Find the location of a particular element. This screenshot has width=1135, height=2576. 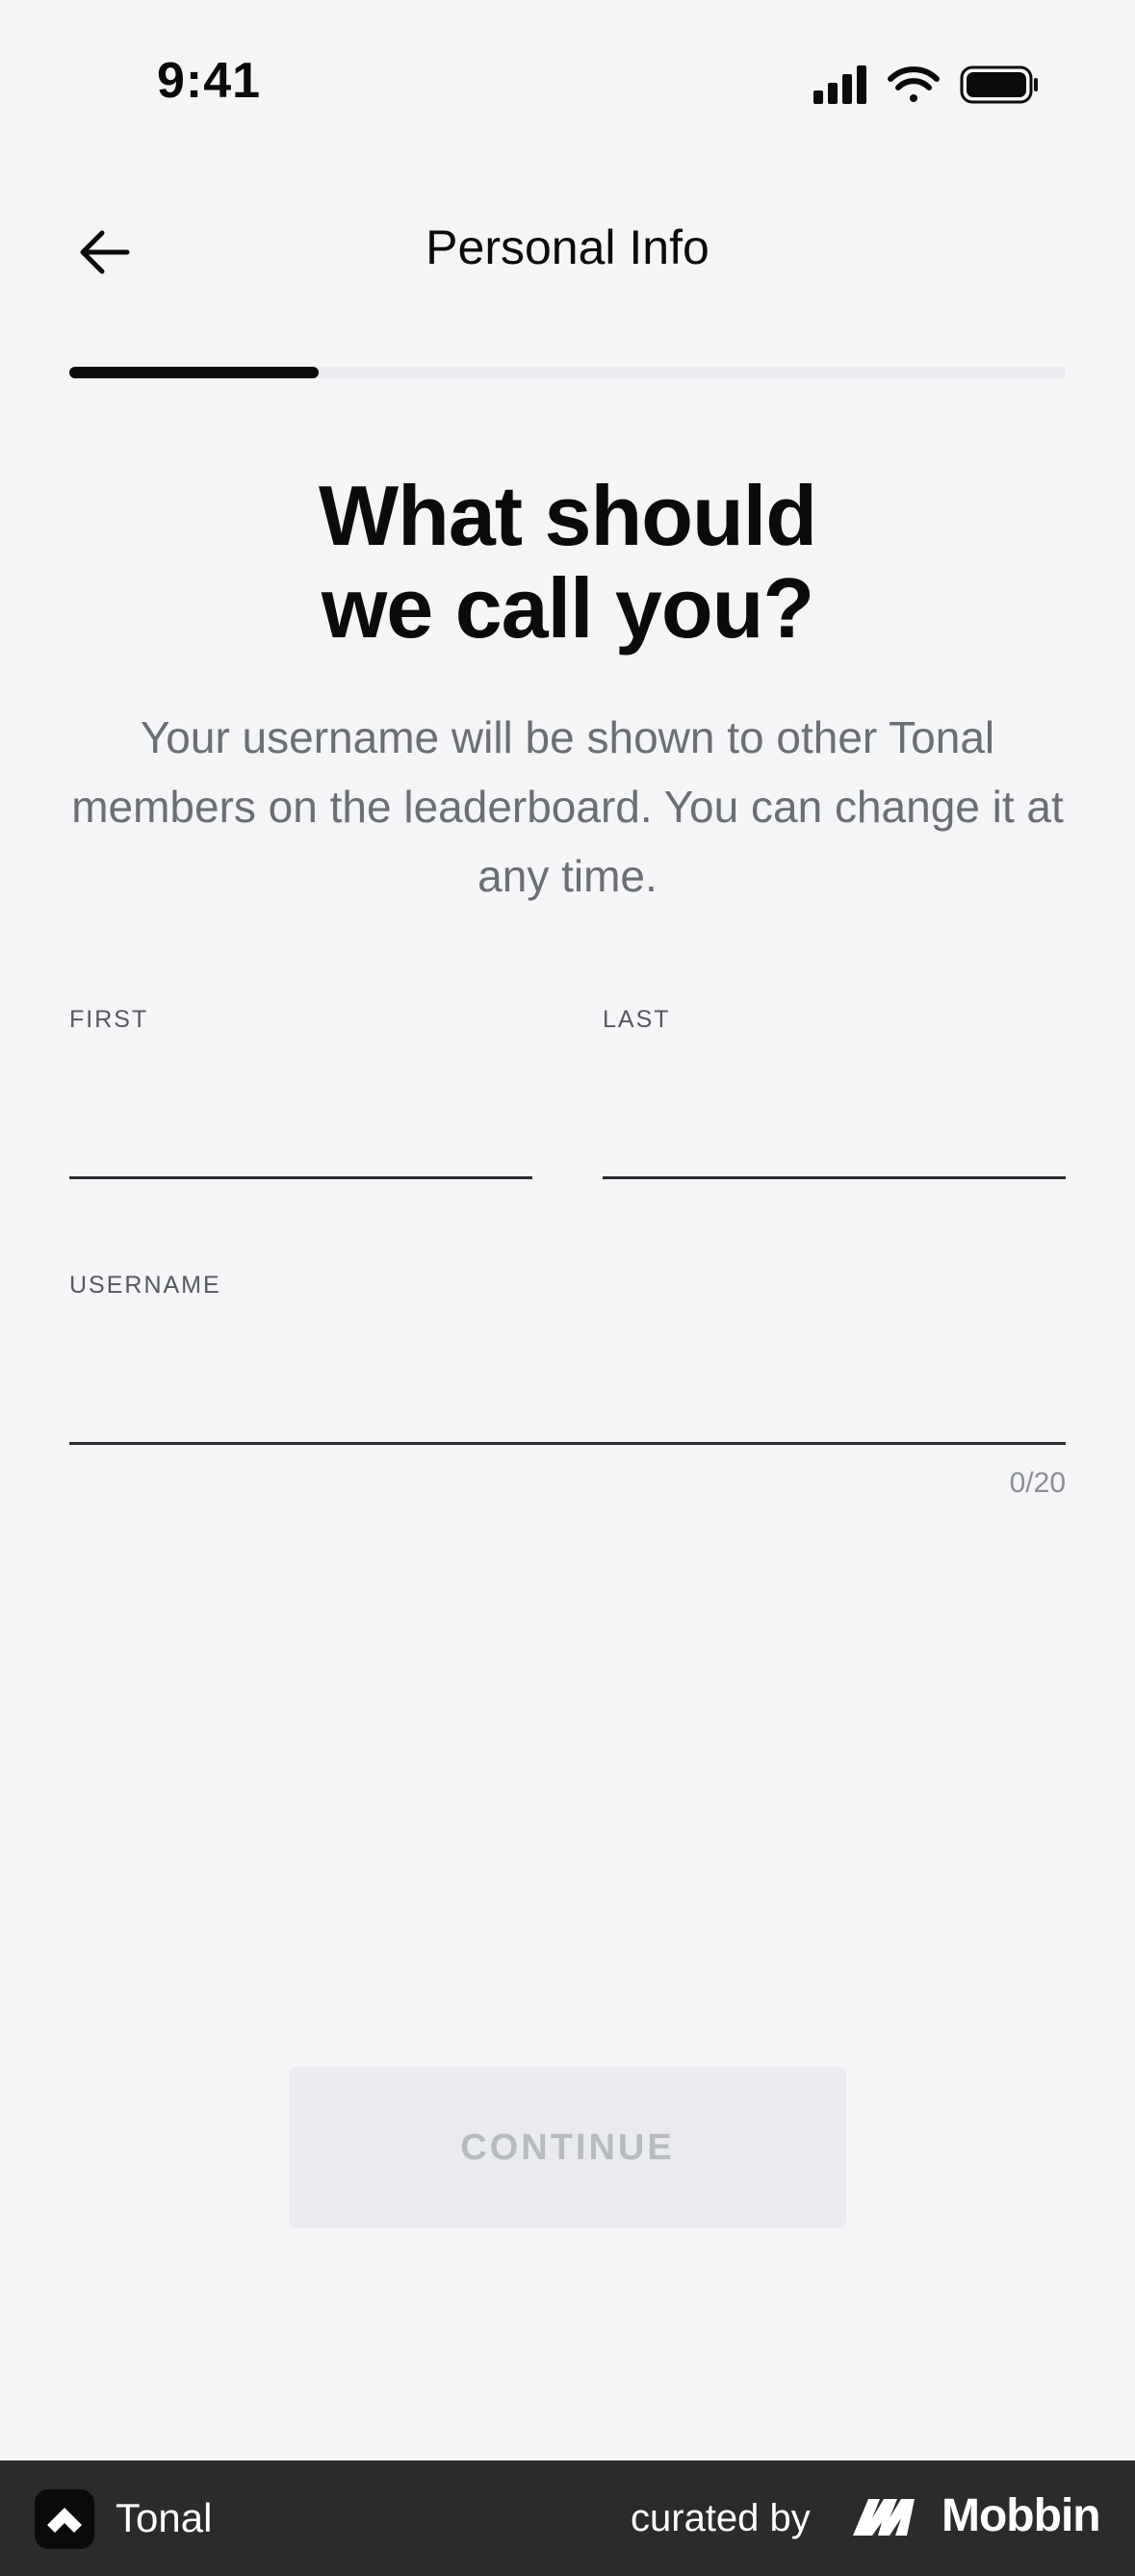

signal-icon is located at coordinates (839, 84).